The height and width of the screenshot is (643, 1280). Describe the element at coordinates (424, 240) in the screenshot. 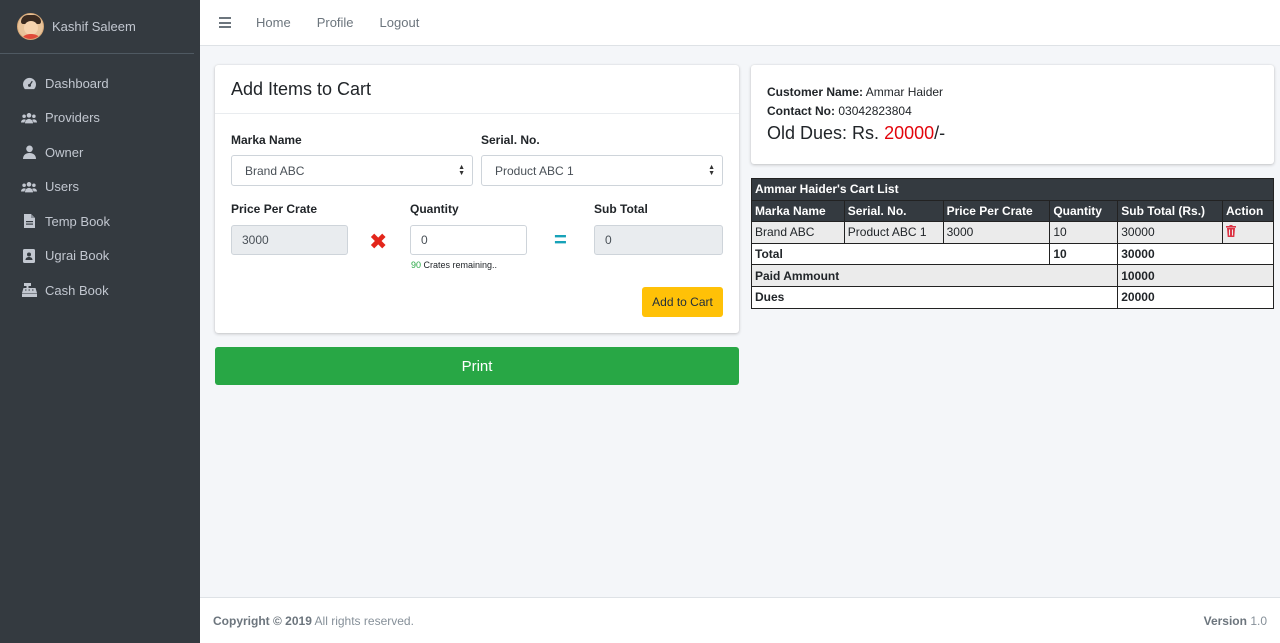

I see `quantity-value: 0` at that location.